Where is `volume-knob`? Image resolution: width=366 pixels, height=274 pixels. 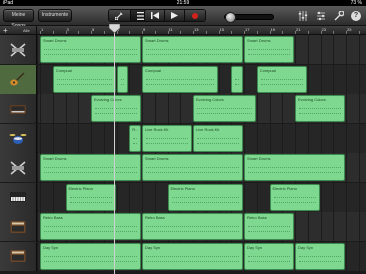
volume-knob is located at coordinates (230, 17).